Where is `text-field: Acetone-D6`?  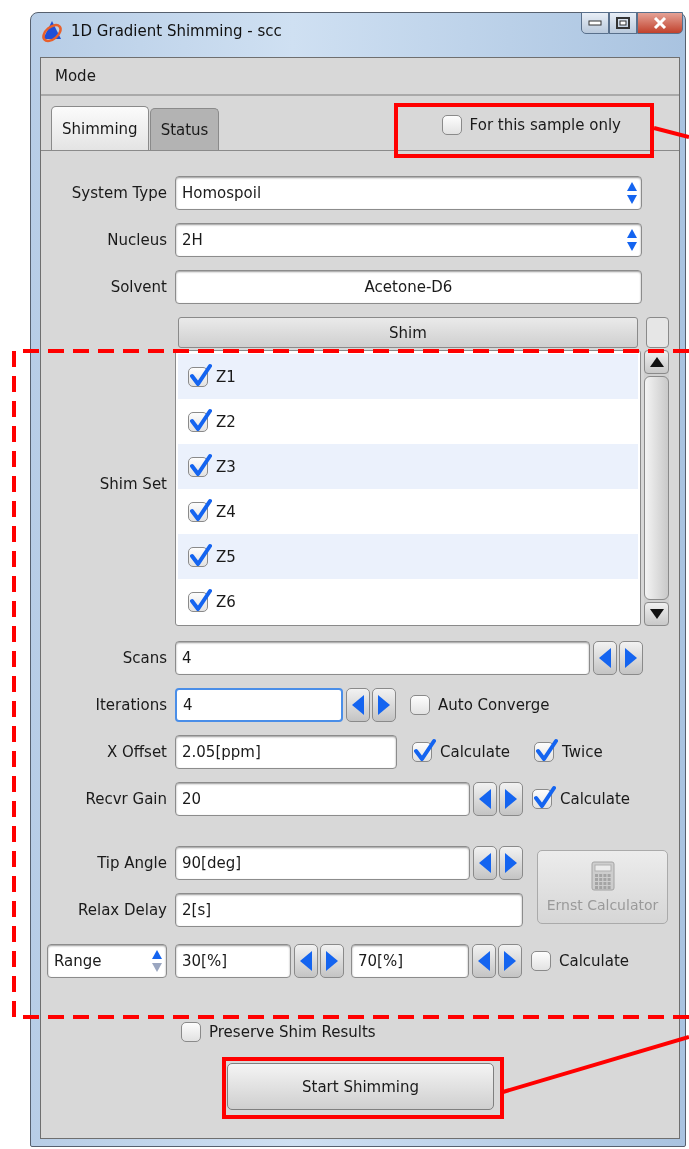
text-field: Acetone-D6 is located at coordinates (408, 287).